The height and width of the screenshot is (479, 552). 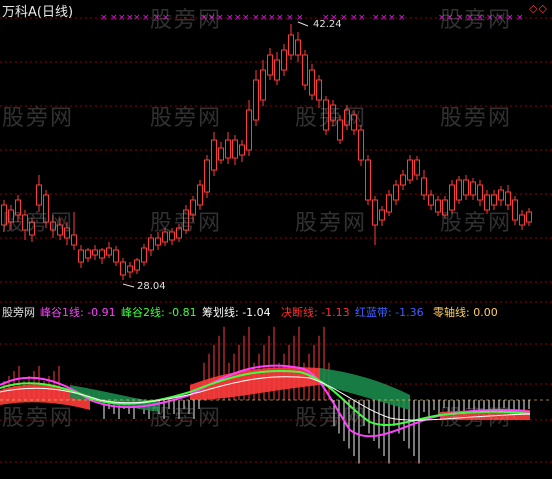 I want to click on legend-zero-axis: 零轴线: 0.00, so click(x=465, y=312).